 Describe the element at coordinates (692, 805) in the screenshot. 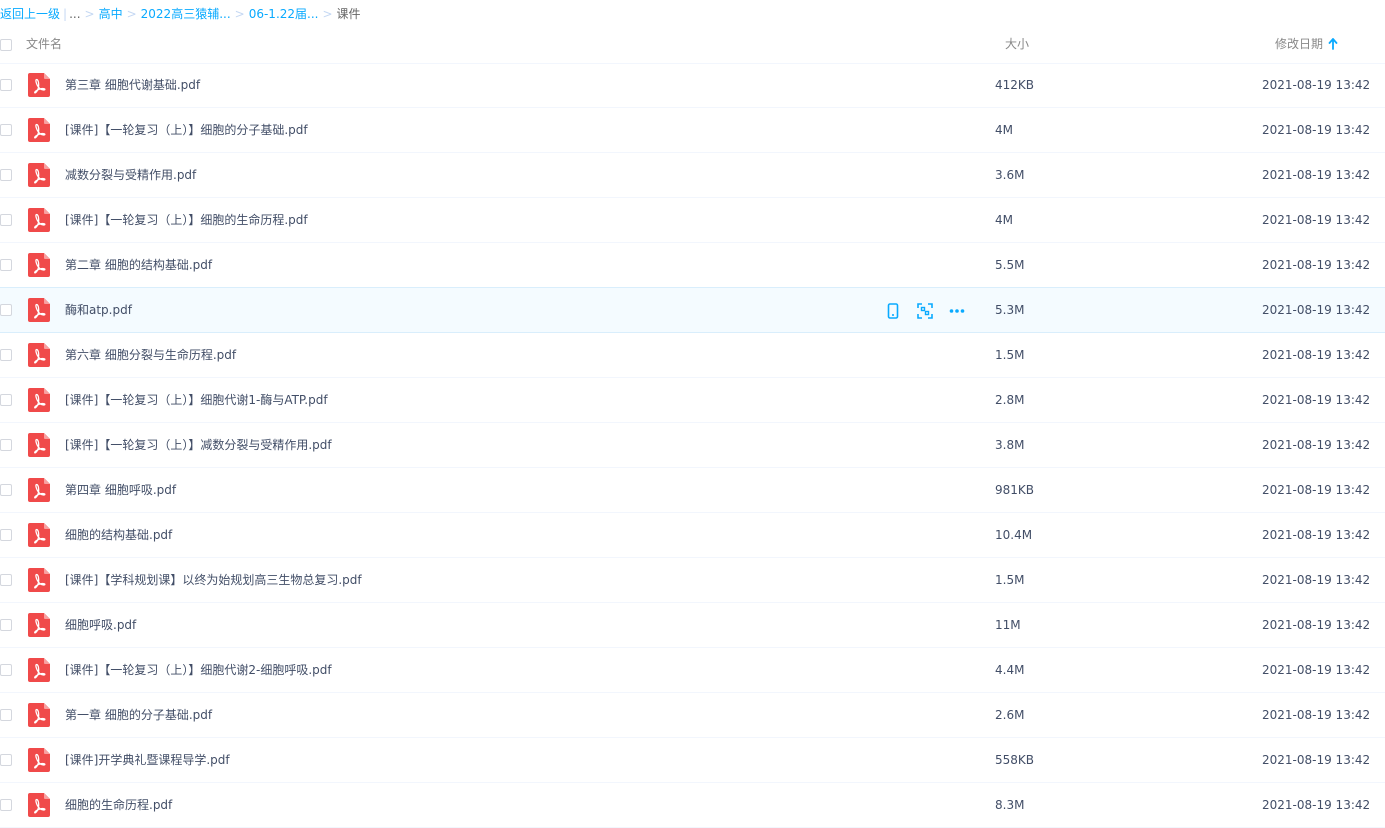

I see `file-row: 细胞的生命历程.pdf 8.3M 2021-08-19 13:42` at that location.